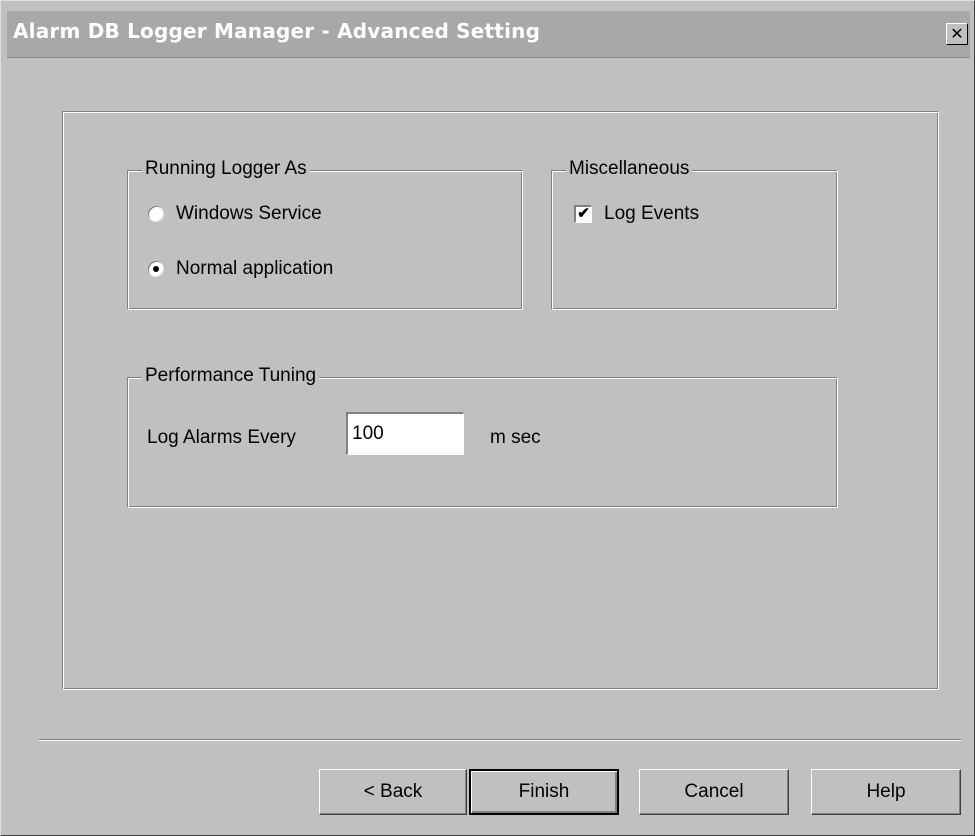 This screenshot has height=836, width=975. What do you see at coordinates (544, 792) in the screenshot?
I see `finish-button: Finish` at bounding box center [544, 792].